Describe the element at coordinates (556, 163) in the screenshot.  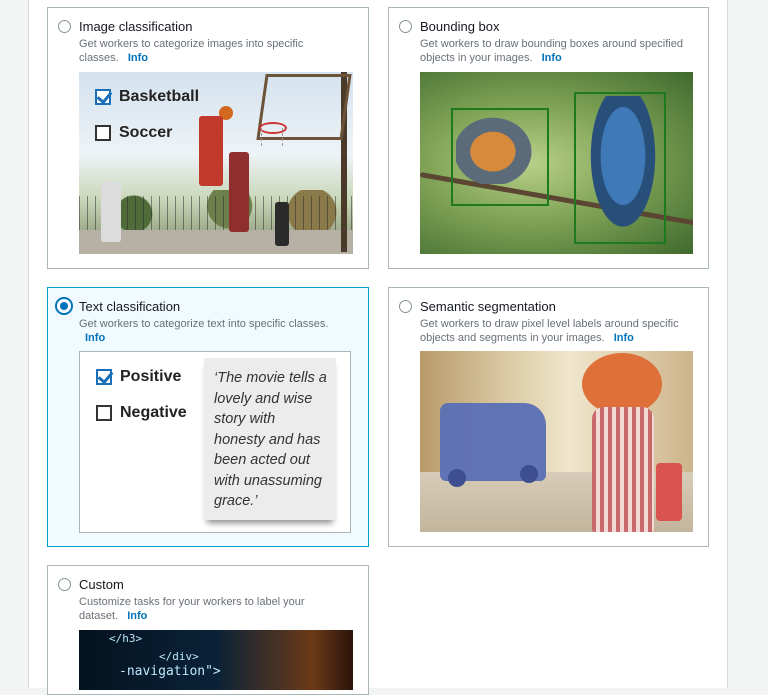
I see `bounding-box-thumbnail` at that location.